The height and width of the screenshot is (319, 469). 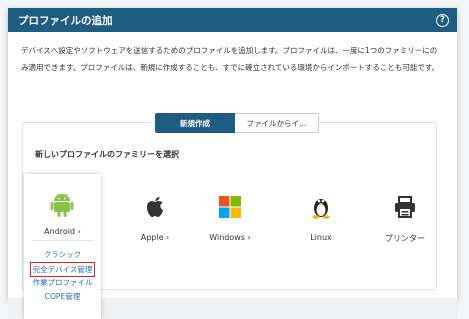 I want to click on family-linux: Linux, so click(x=321, y=228).